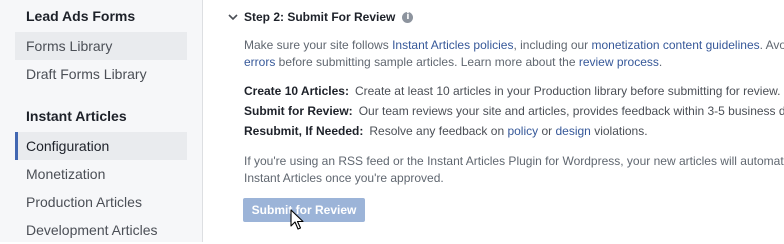  I want to click on sidebar-item-configuration: Configuration, so click(101, 146).